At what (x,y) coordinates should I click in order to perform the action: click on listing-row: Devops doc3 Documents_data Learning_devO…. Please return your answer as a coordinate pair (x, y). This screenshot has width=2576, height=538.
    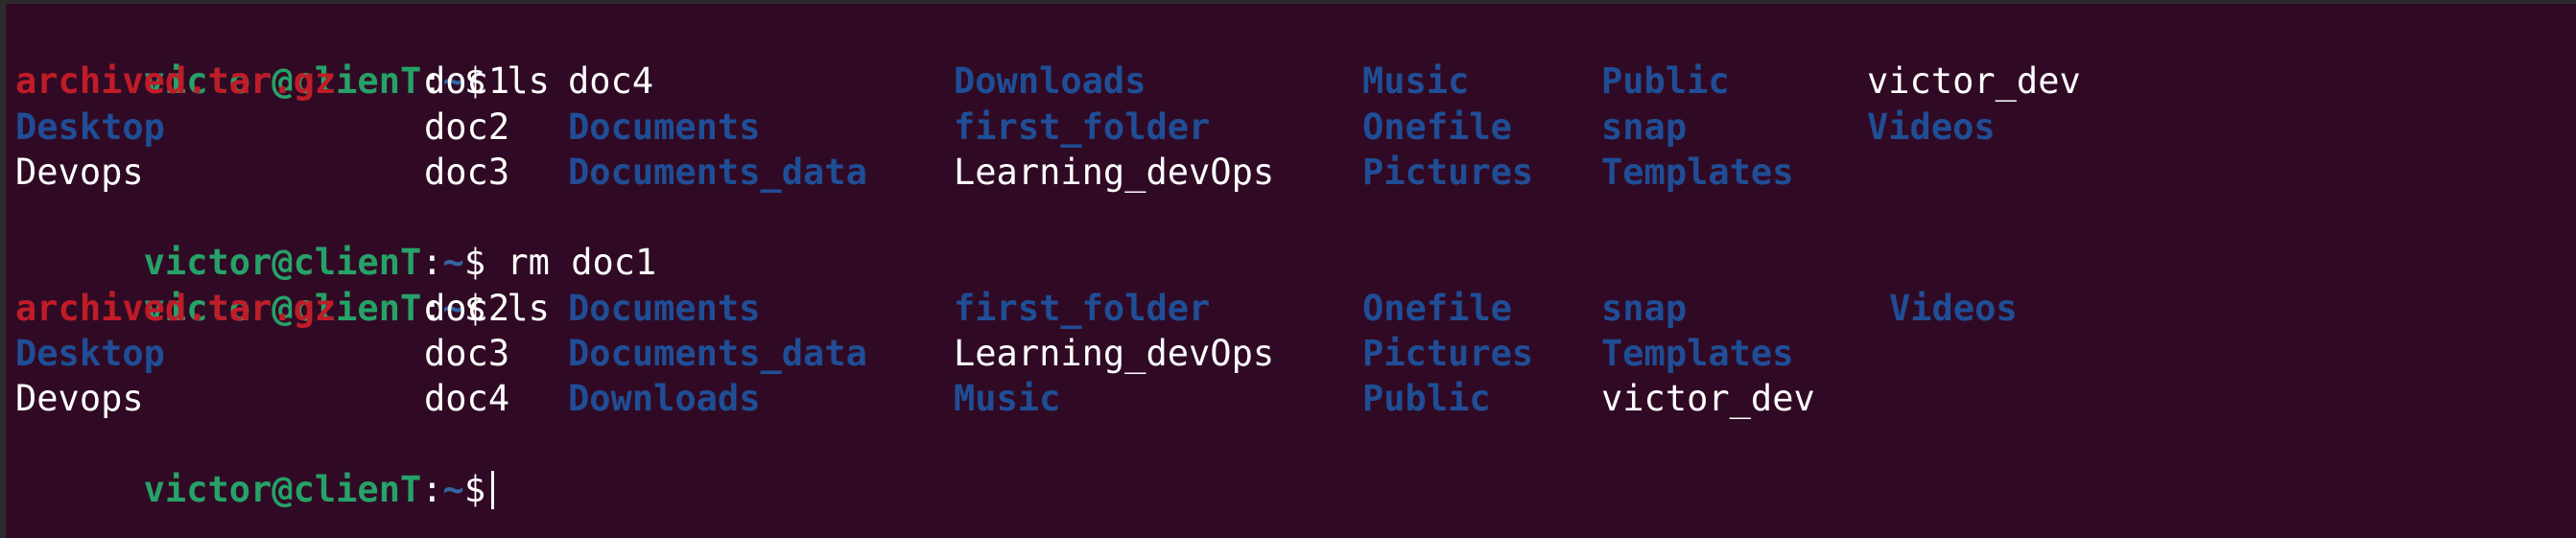
    Looking at the image, I should click on (904, 172).